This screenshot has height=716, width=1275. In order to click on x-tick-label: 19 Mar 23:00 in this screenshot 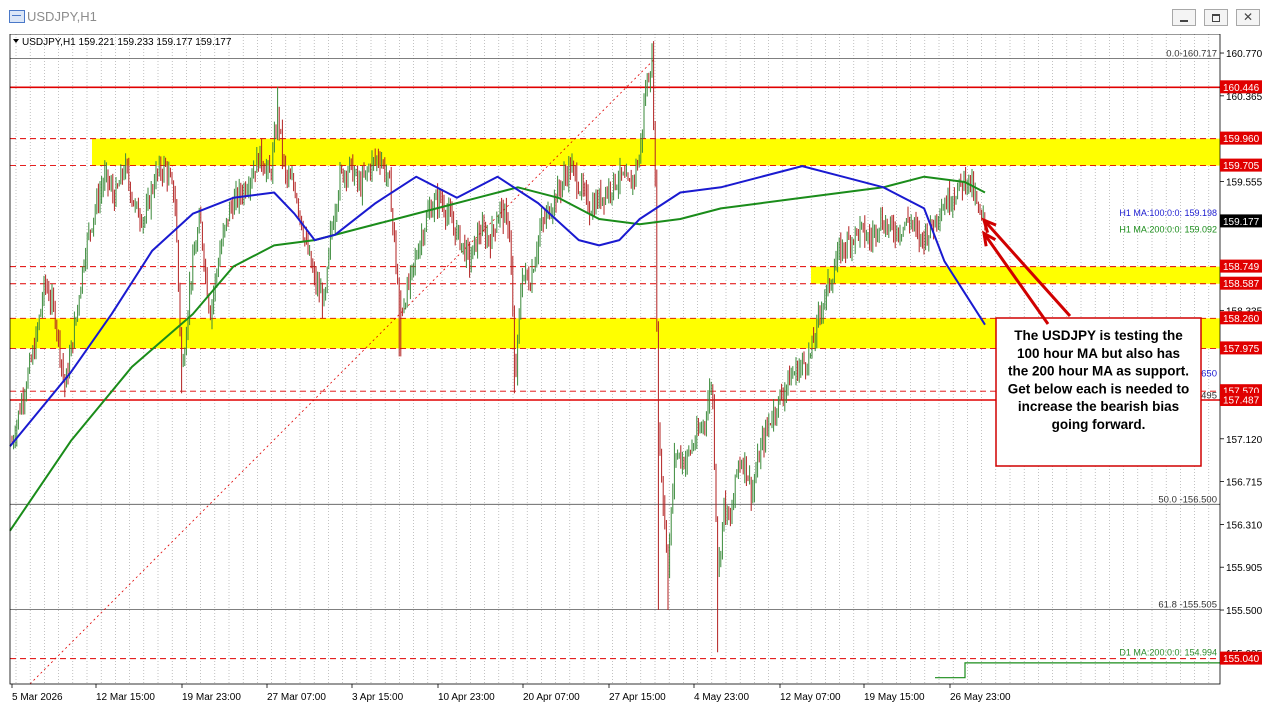, I will do `click(211, 697)`.